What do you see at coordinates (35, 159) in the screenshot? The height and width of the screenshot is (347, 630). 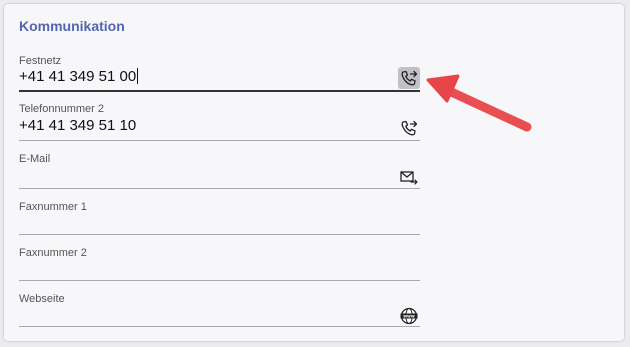 I see `email-label: E-Mail` at bounding box center [35, 159].